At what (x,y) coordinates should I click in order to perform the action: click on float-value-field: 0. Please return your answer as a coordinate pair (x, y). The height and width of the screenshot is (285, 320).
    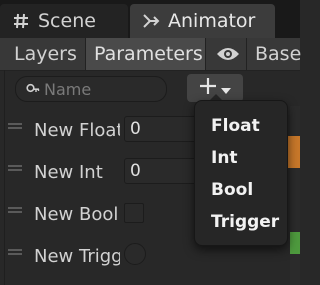
    Looking at the image, I should click on (162, 129).